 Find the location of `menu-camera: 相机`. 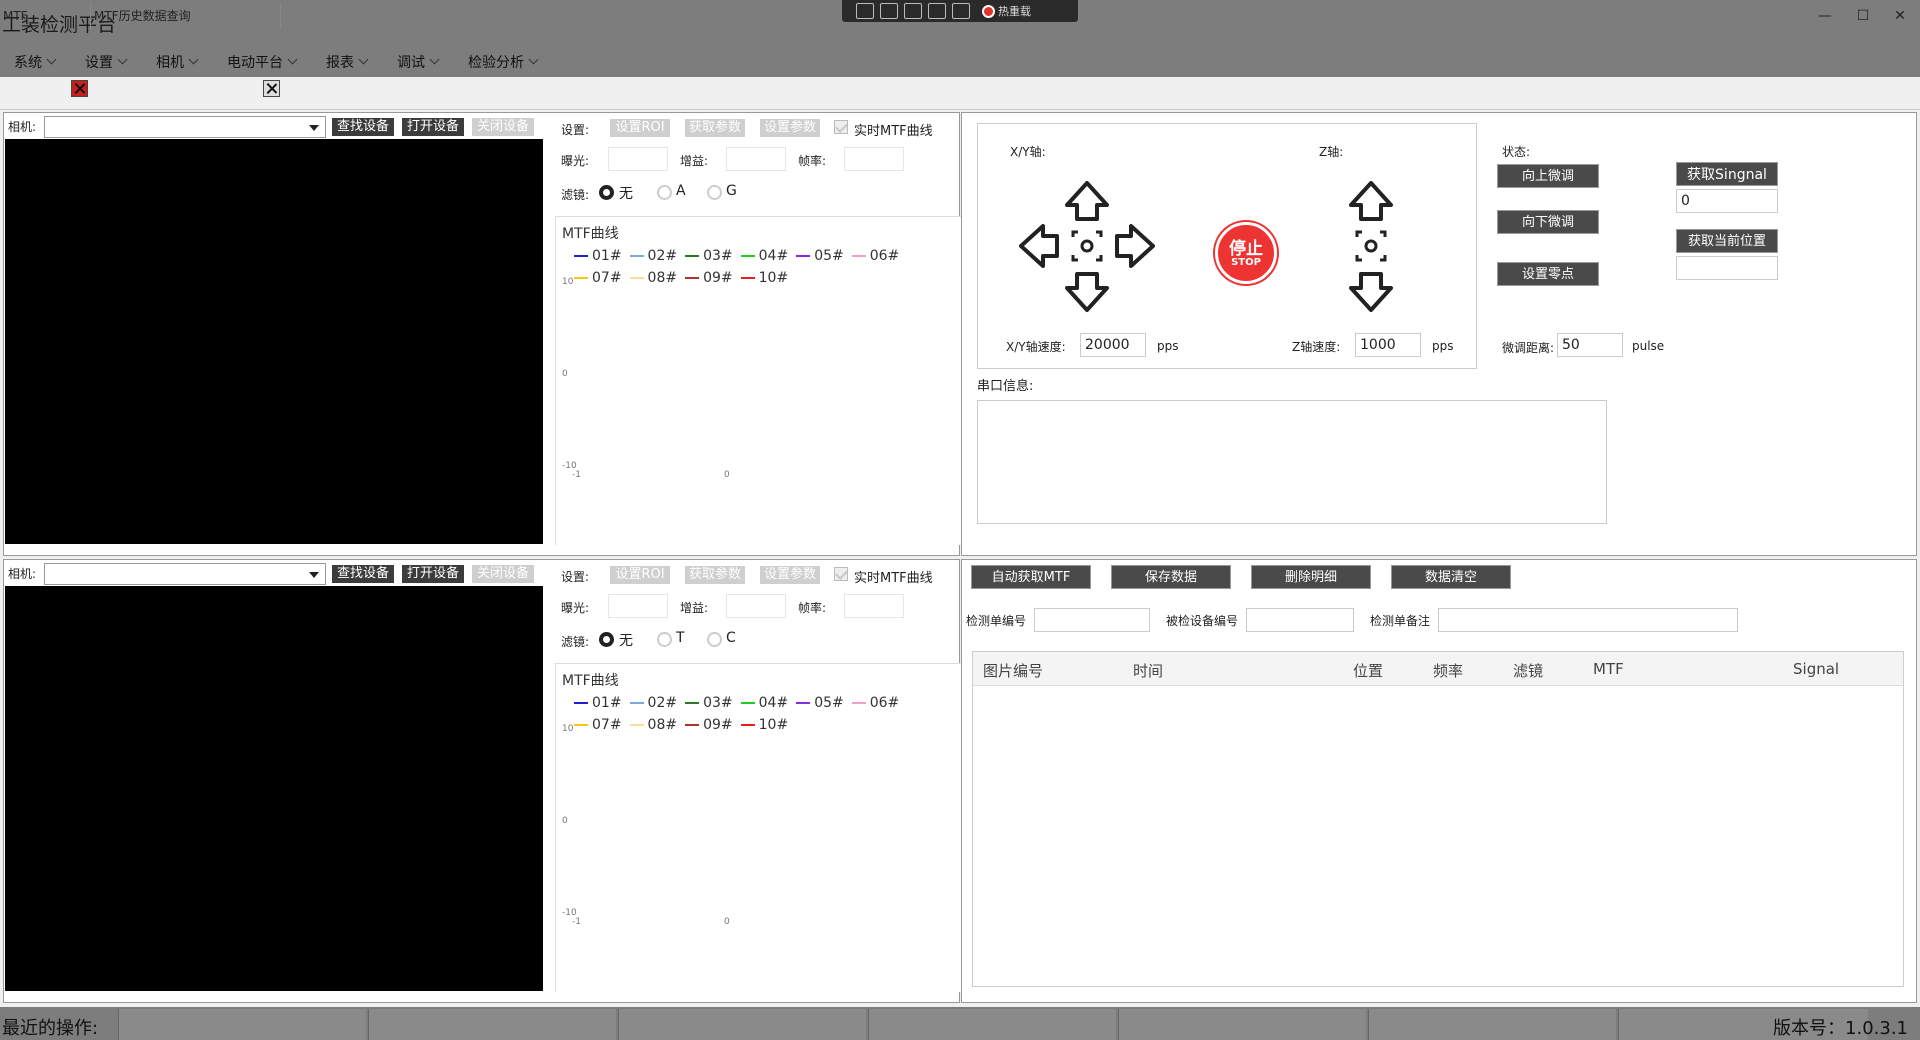

menu-camera: 相机 is located at coordinates (177, 62).